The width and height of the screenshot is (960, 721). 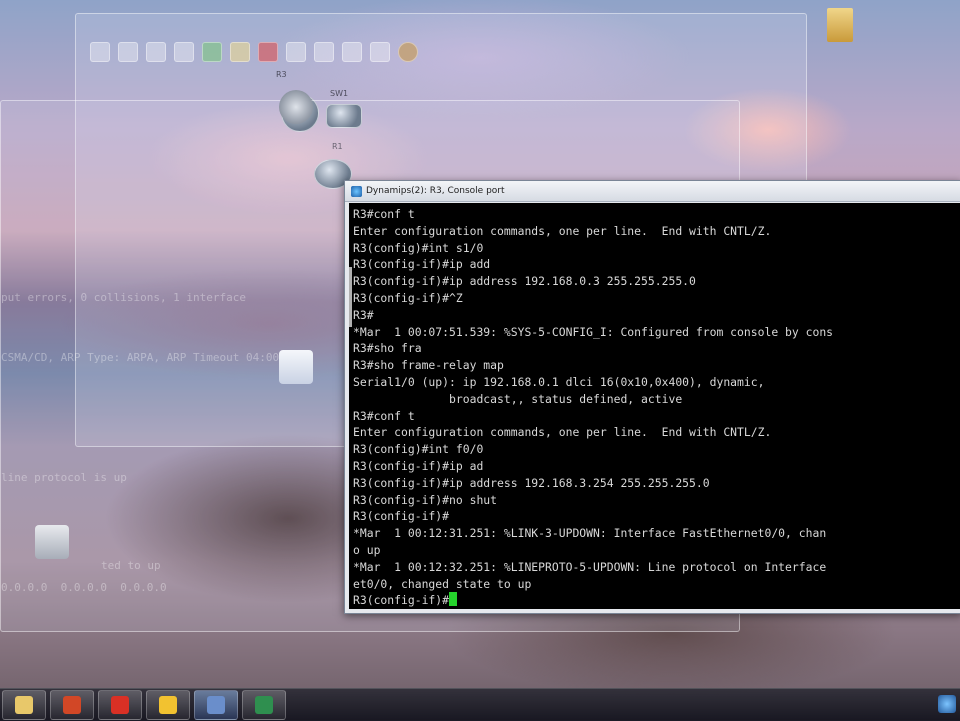 I want to click on taskbar-button-explorer, so click(x=24, y=705).